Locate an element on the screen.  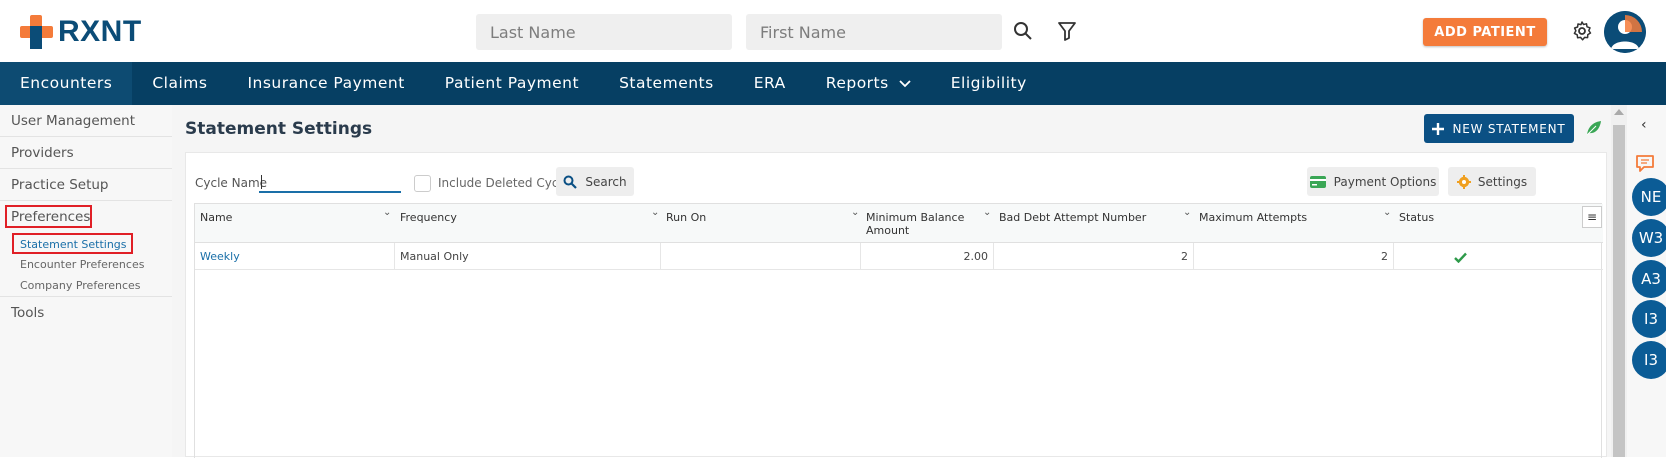
check-icon is located at coordinates (1460, 257).